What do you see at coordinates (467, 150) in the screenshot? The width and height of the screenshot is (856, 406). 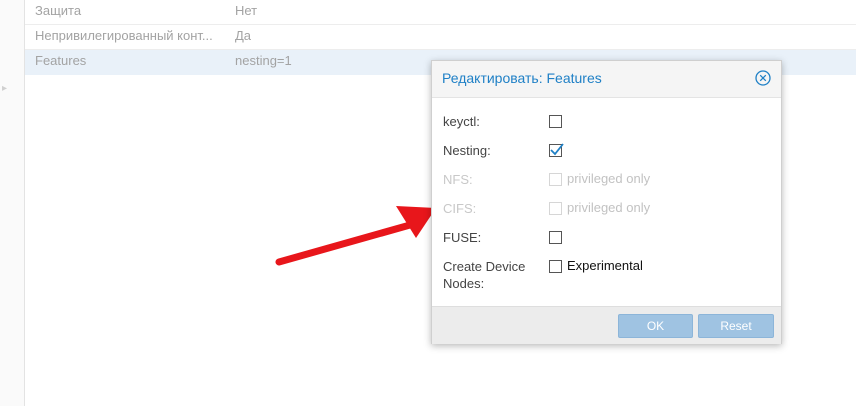 I see `field-label: Nesting:` at bounding box center [467, 150].